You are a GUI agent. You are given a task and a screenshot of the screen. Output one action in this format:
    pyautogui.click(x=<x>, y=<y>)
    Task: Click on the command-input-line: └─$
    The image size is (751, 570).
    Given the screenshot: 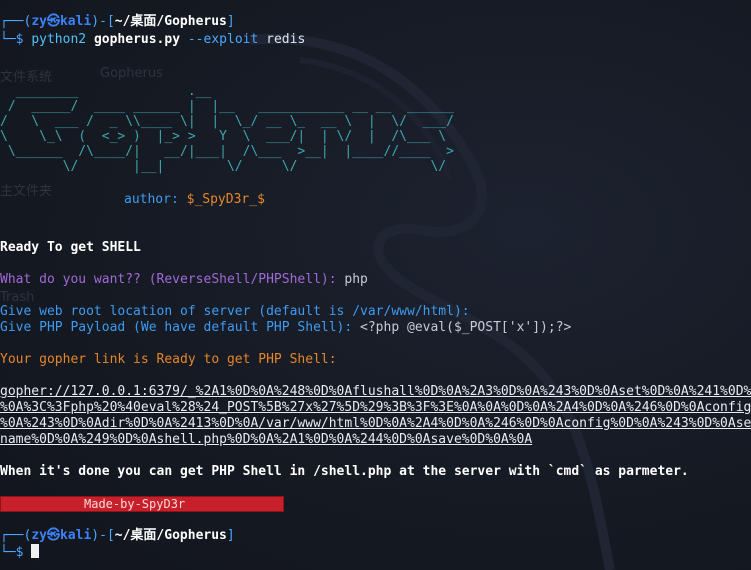 What is the action you would take?
    pyautogui.click(x=20, y=552)
    